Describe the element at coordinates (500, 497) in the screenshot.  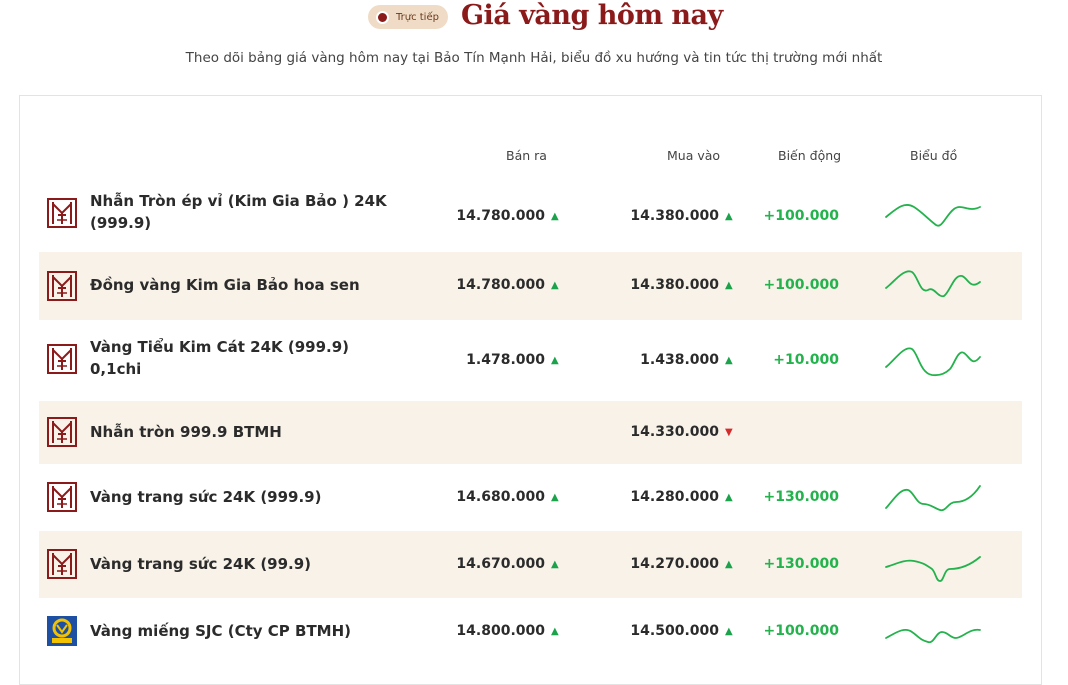
I see `sell-price: 14.680.000` at that location.